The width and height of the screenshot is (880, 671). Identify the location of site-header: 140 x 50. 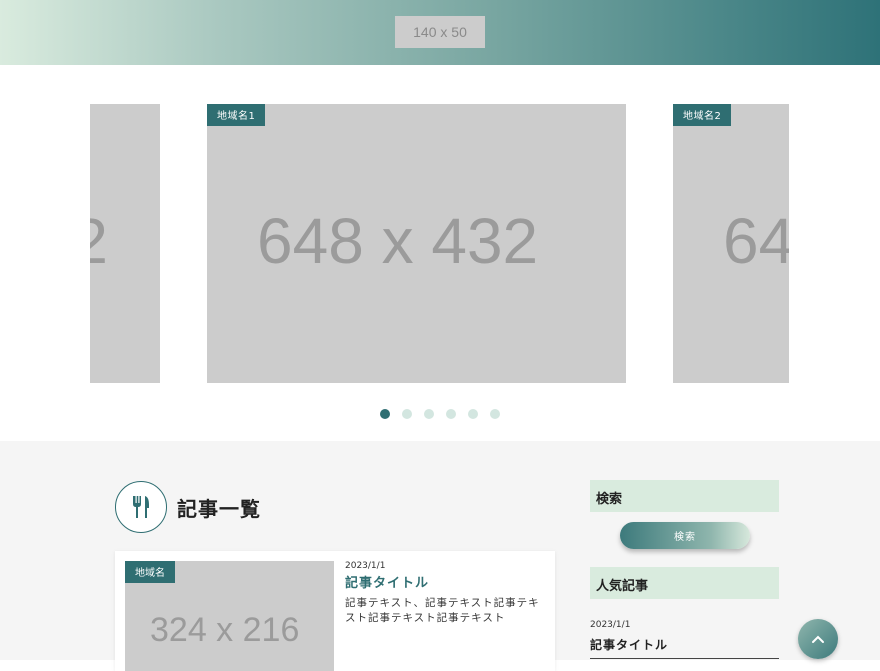
(440, 32).